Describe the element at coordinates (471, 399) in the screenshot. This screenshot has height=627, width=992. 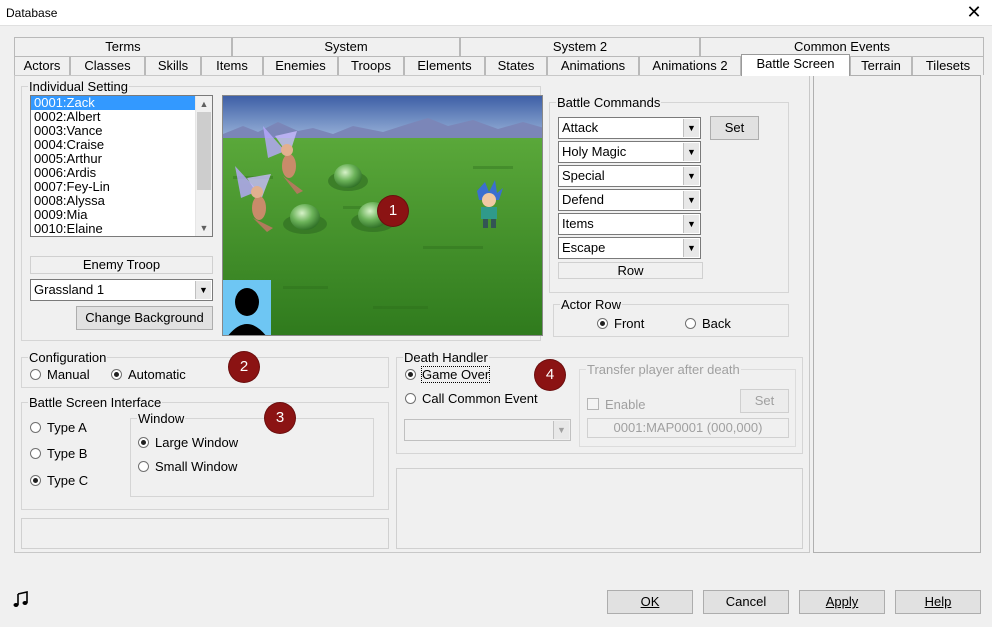
I see `call-common-event-radio: Call Common Event` at that location.